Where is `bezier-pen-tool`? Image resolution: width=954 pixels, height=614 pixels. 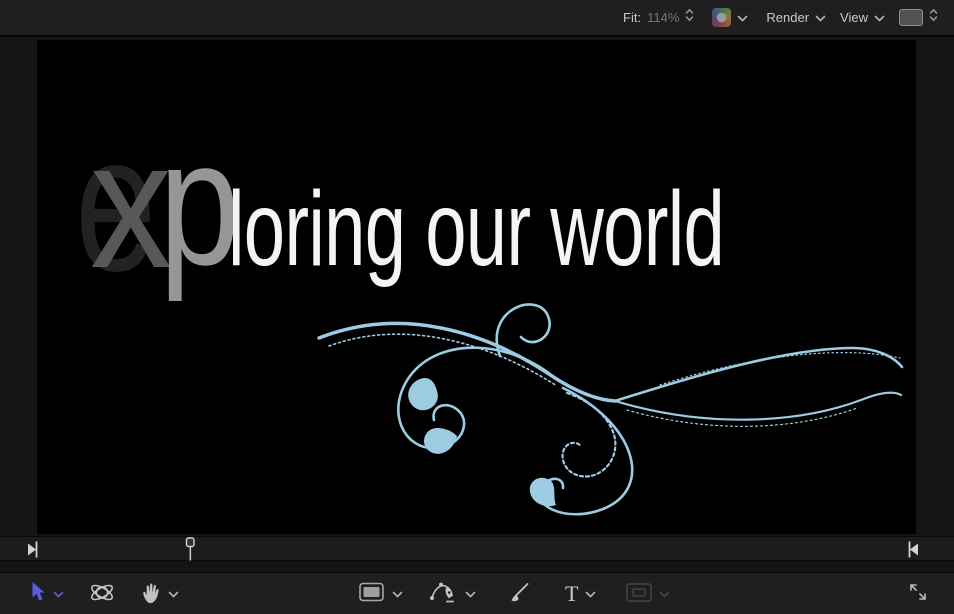
bezier-pen-tool is located at coordinates (452, 594).